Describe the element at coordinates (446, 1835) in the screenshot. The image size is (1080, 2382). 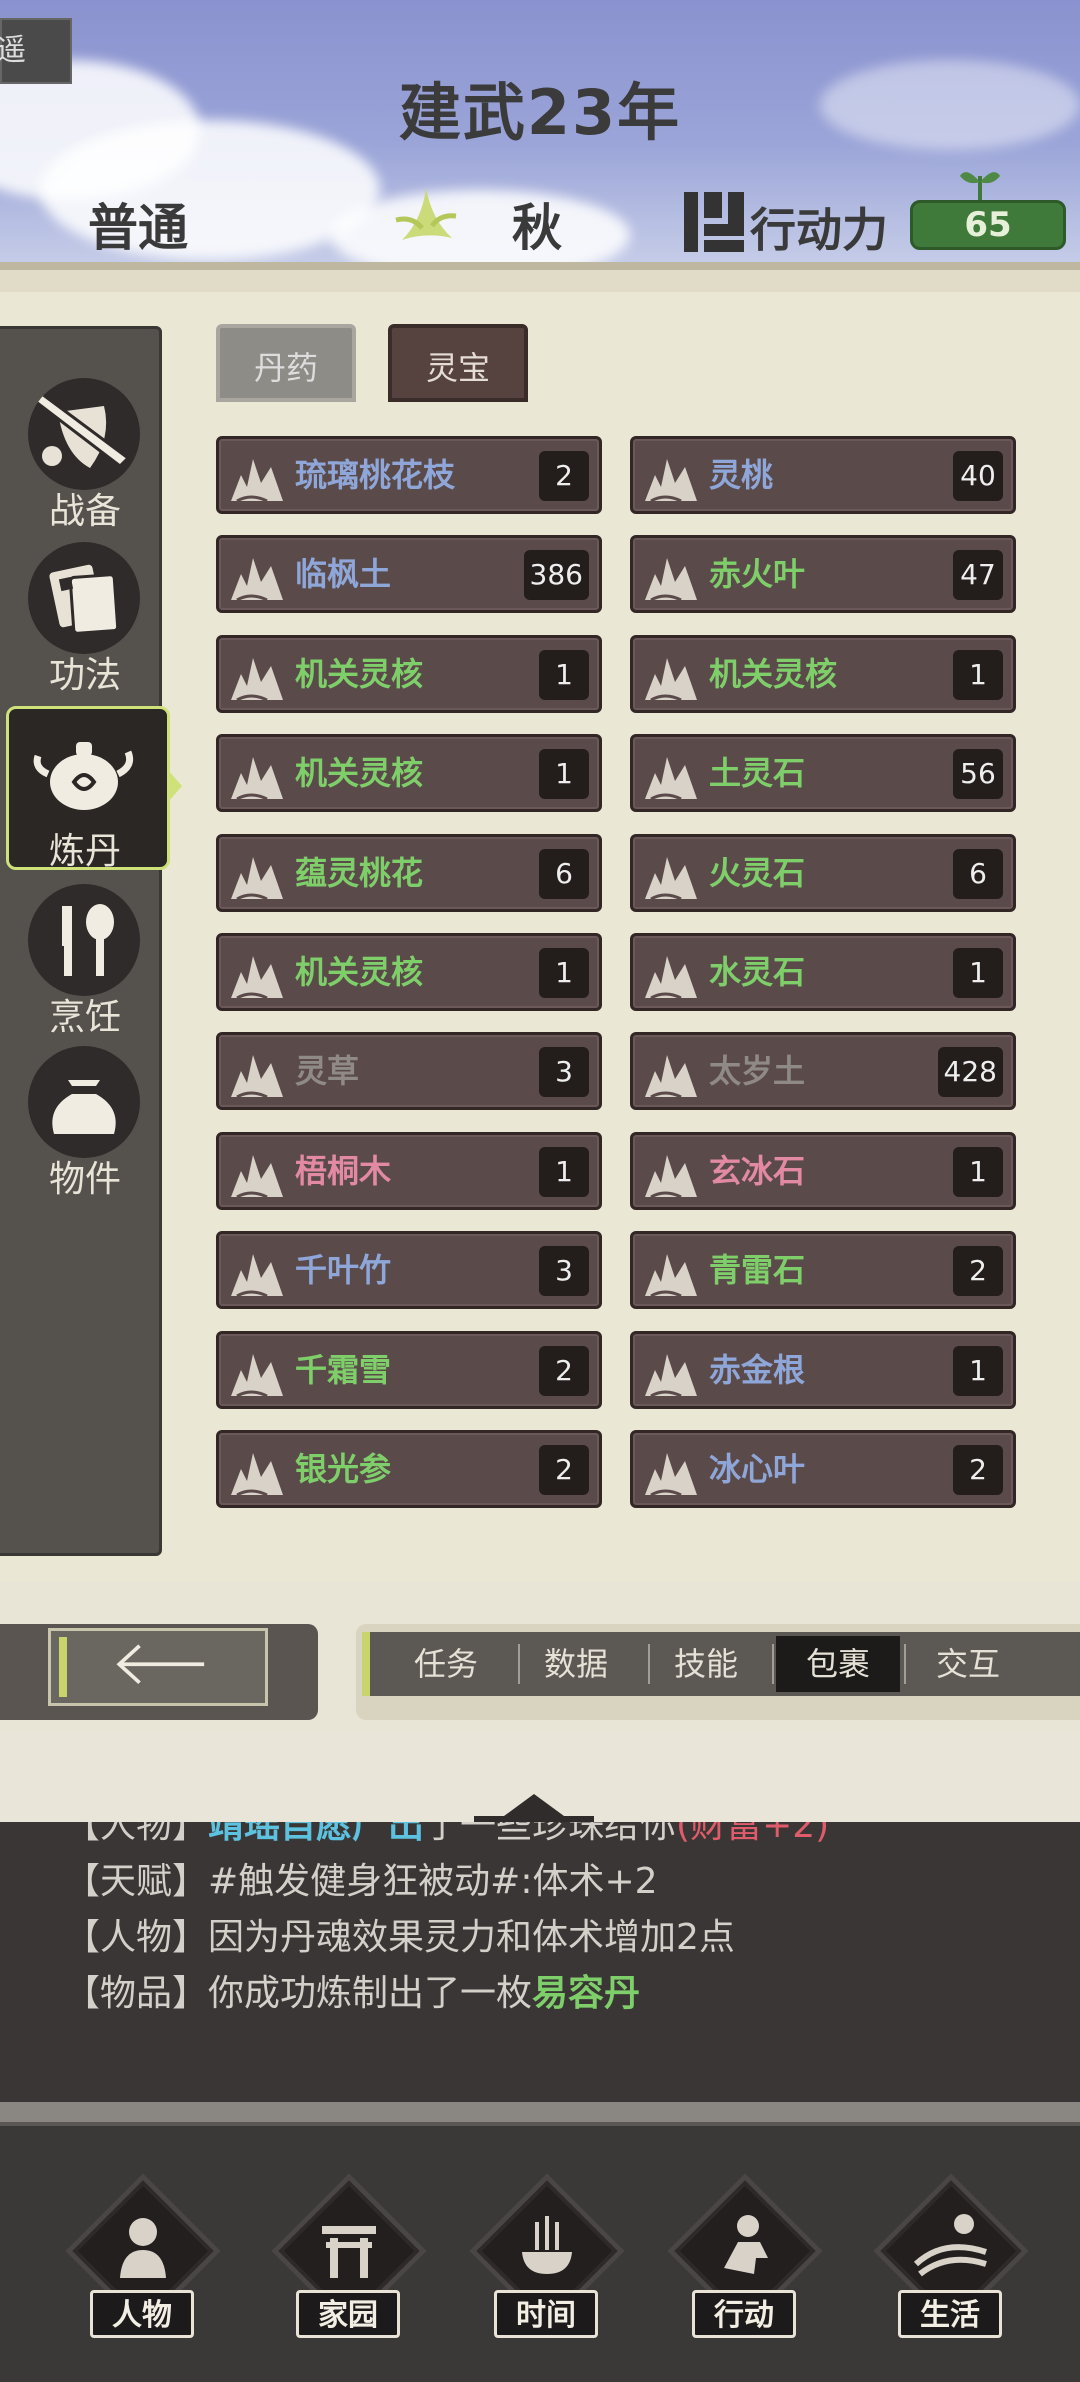
I see `log-line: 【人物】靖瑶自愿广出了一些珍珠给你(财富+2)` at that location.